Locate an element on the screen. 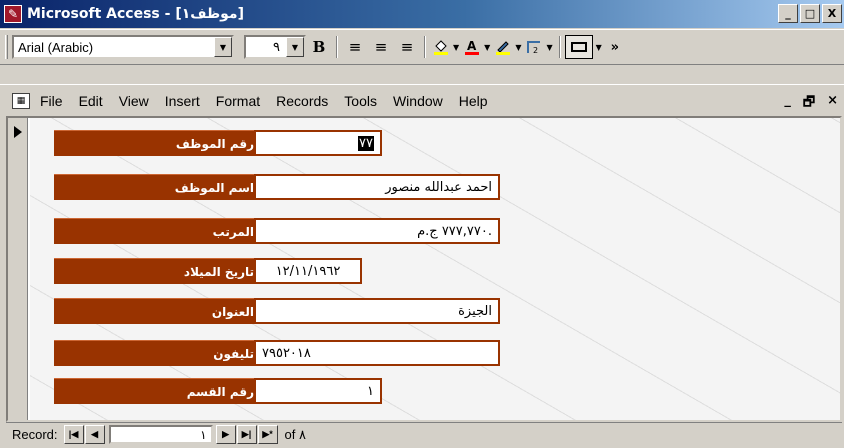  department-id-input: ١ is located at coordinates (318, 391).